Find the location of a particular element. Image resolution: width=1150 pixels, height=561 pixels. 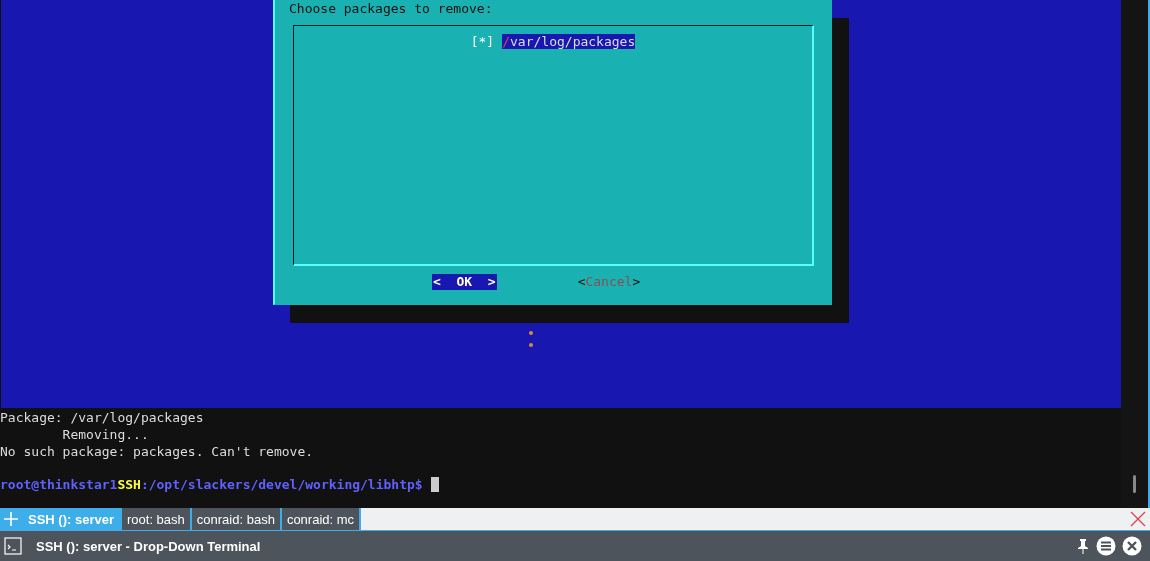

output-line: No such package: packages. Can't remove. is located at coordinates (157, 451).